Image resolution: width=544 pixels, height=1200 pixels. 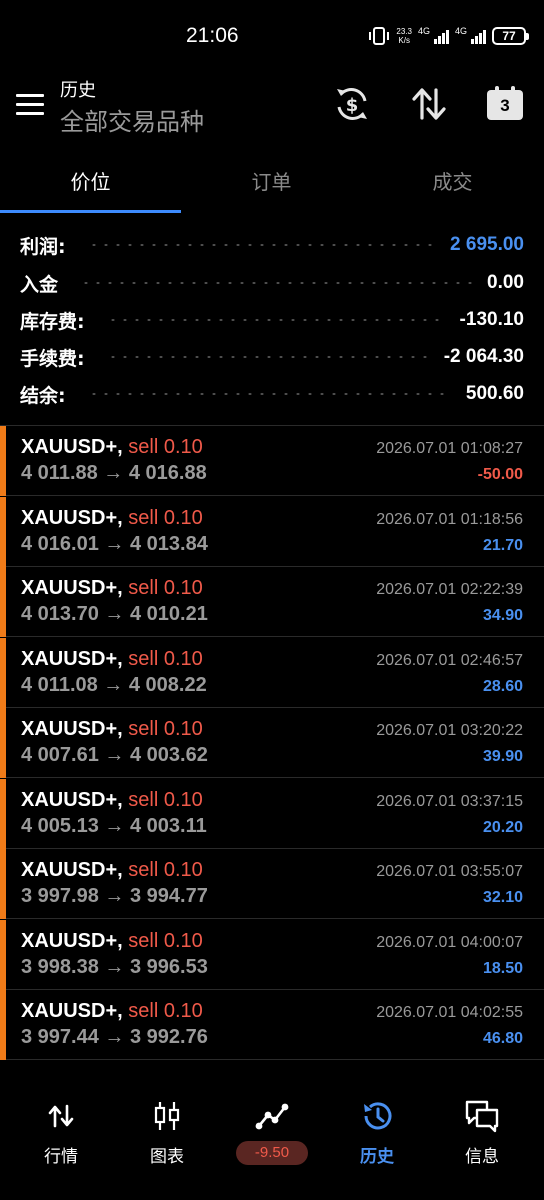 What do you see at coordinates (452, 180) in the screenshot?
I see `tab-deals: 成交` at bounding box center [452, 180].